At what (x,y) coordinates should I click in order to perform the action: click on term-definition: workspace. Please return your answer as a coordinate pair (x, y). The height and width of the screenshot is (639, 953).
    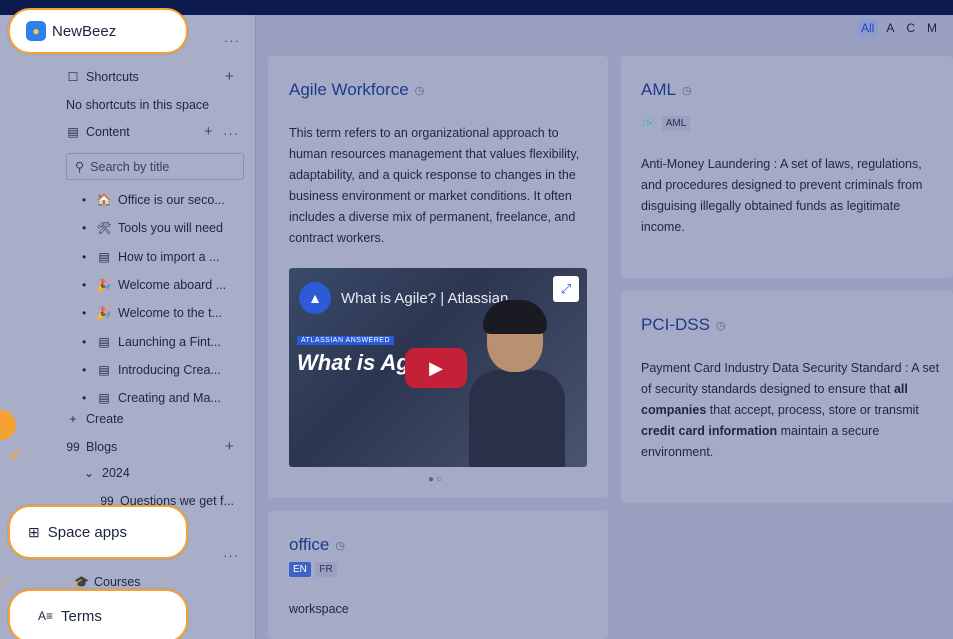
    Looking at the image, I should click on (319, 609).